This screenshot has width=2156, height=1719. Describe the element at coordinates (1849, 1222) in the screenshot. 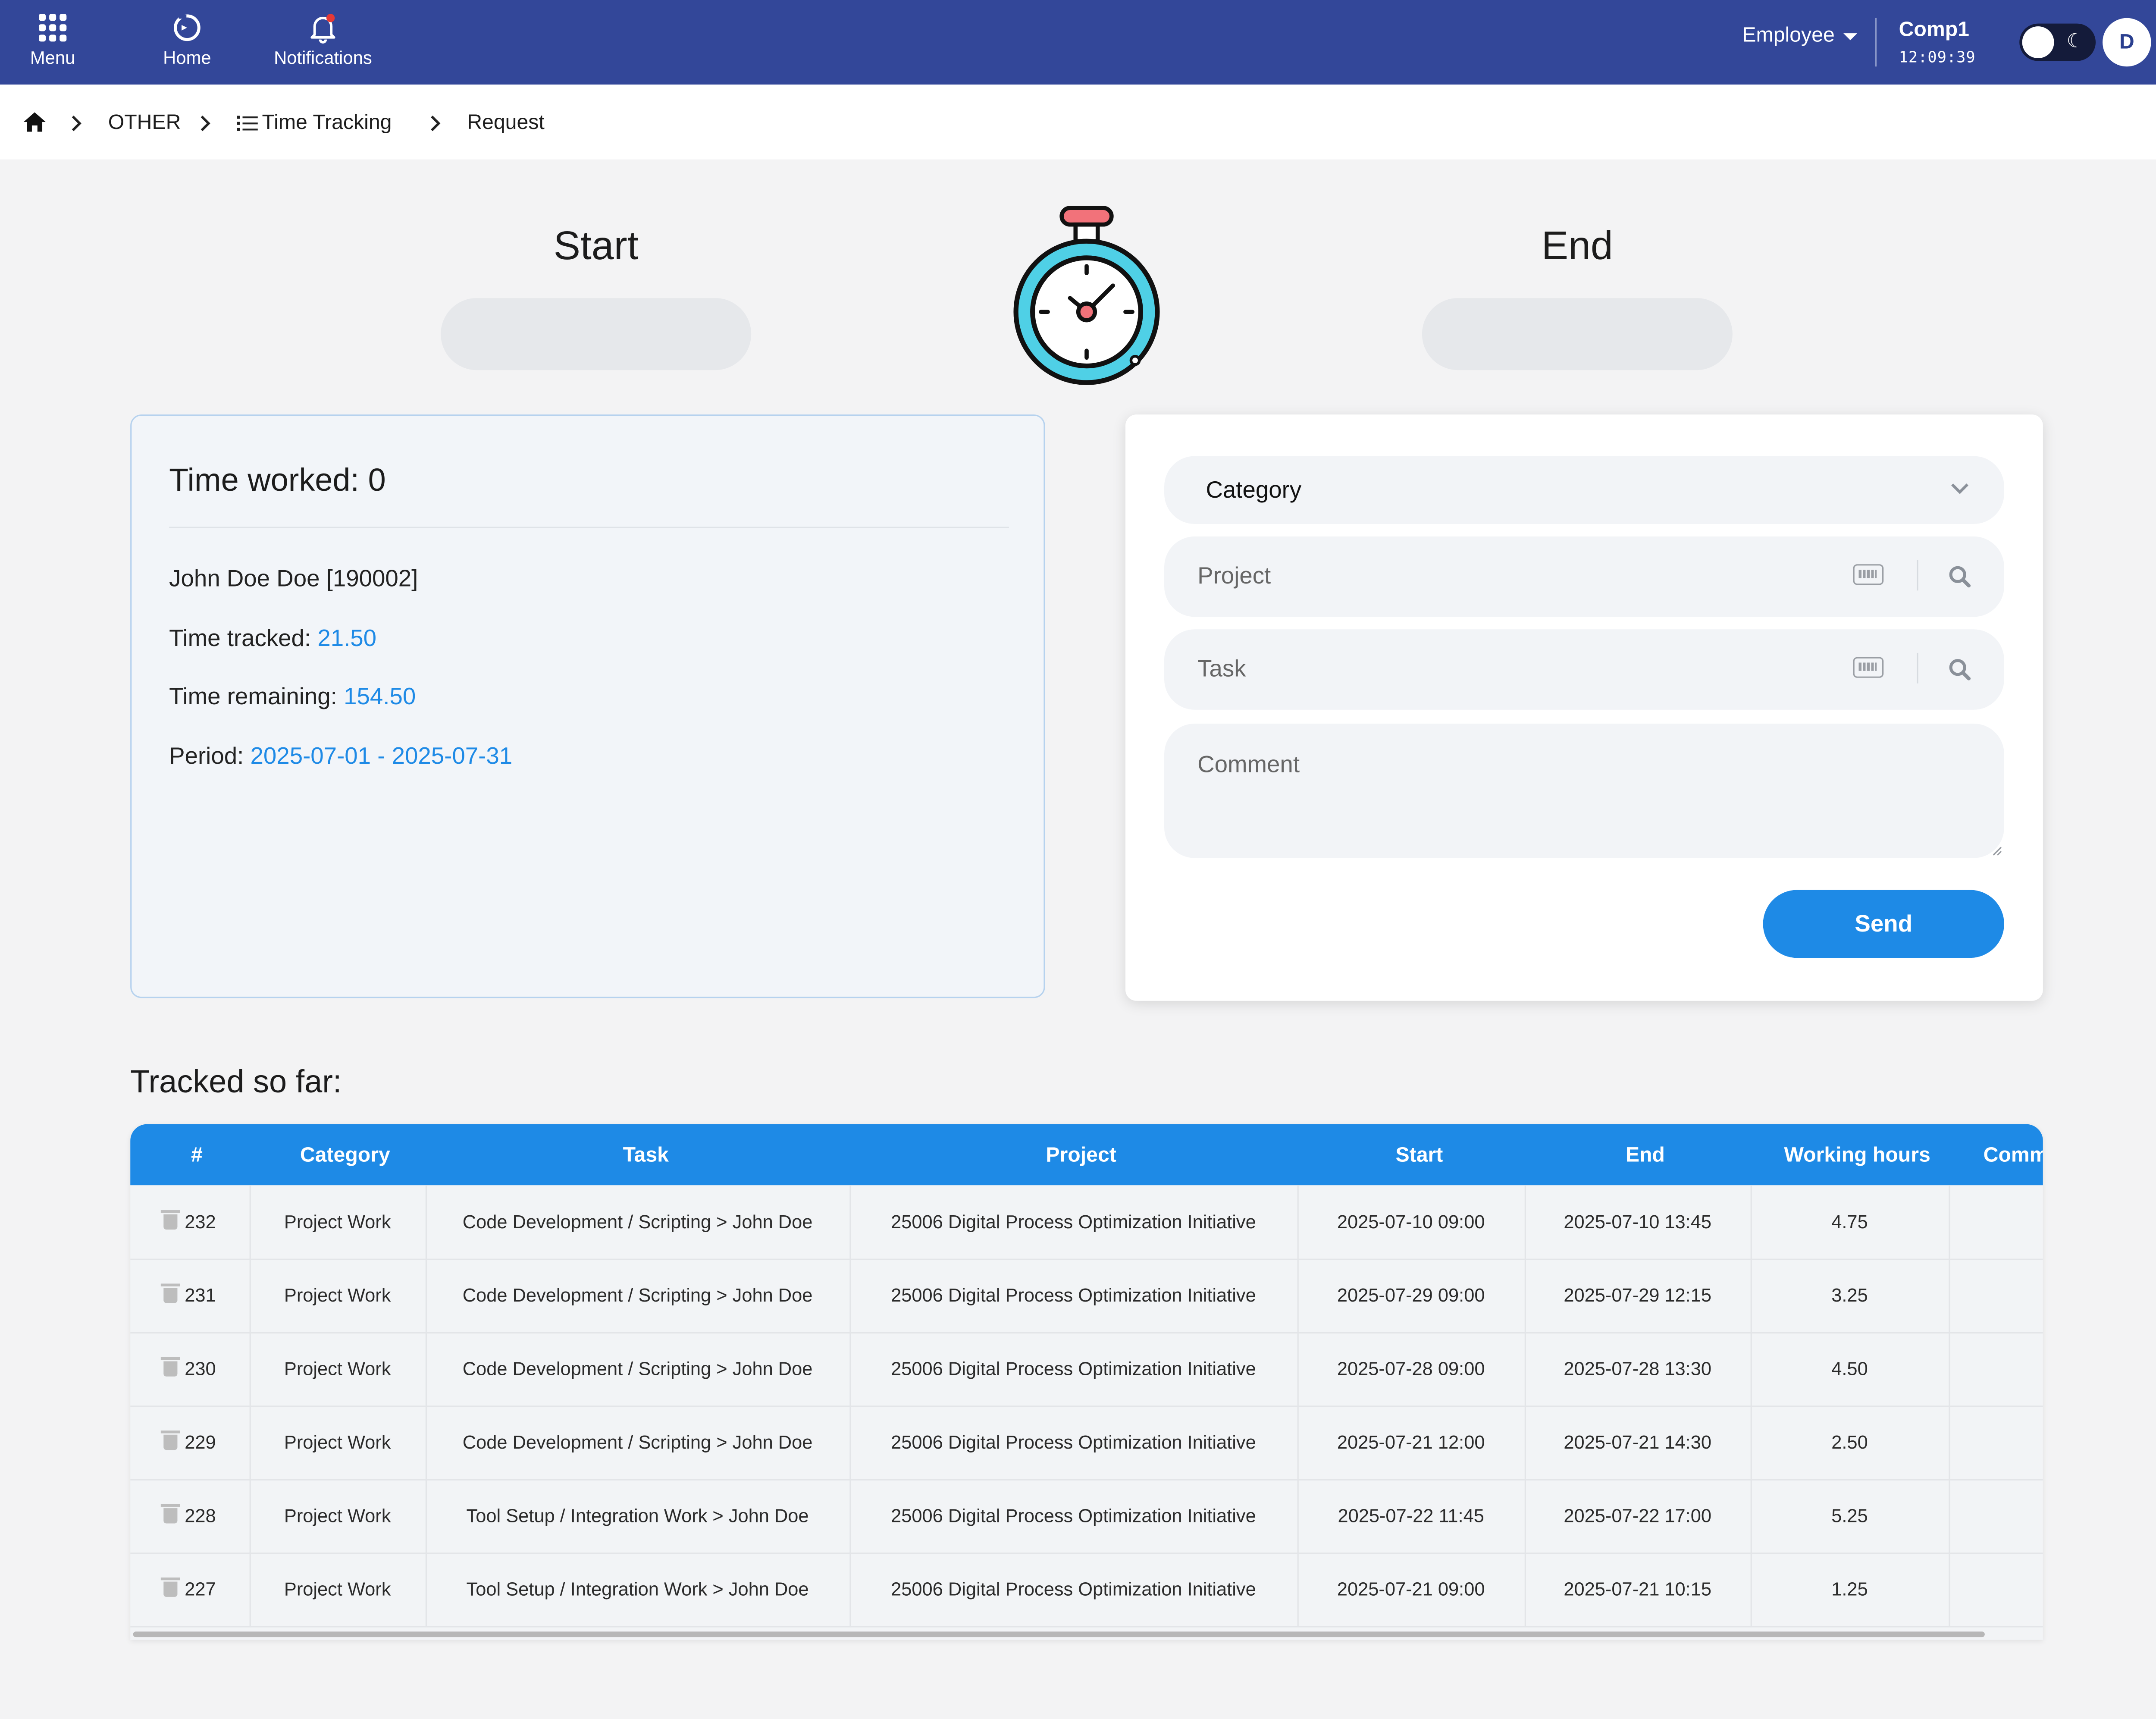

I see `working-hours-cell: 4.75` at that location.